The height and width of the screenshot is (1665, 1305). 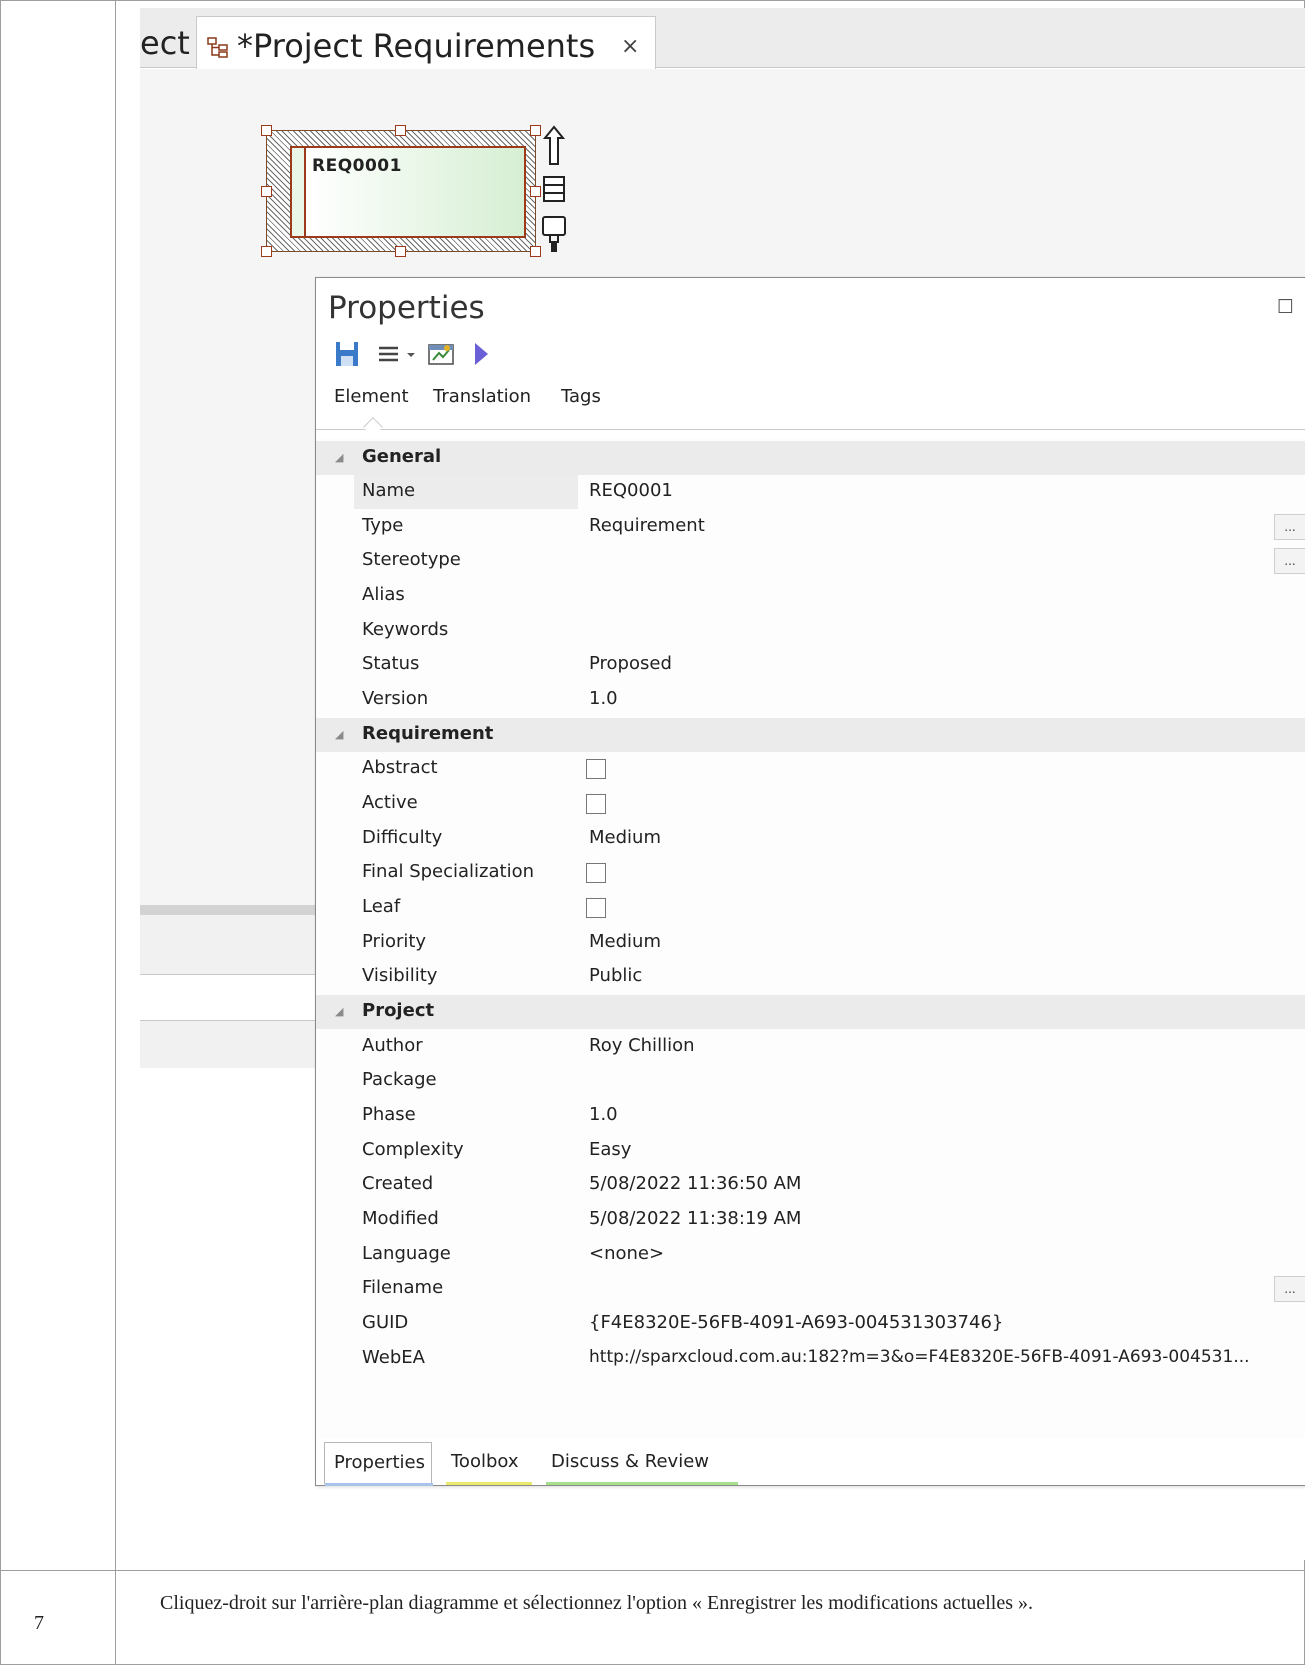 What do you see at coordinates (1285, 307) in the screenshot?
I see `maximize-icon: ☐` at bounding box center [1285, 307].